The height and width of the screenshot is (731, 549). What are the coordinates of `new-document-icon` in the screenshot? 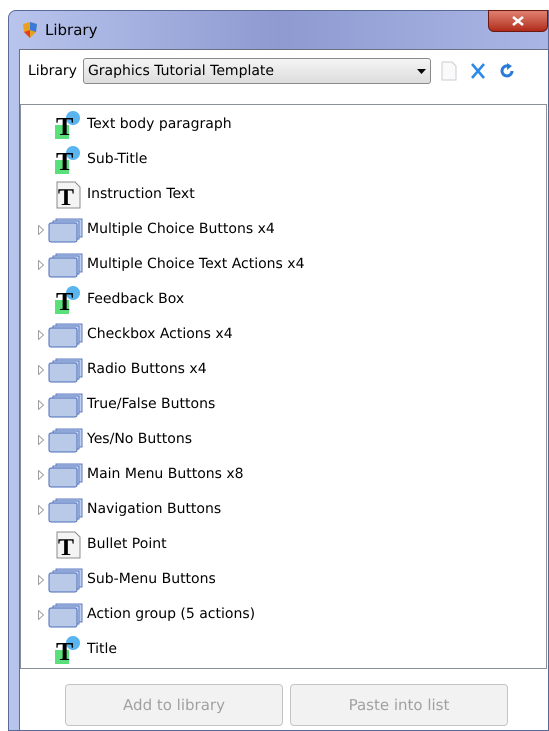 It's located at (448, 71).